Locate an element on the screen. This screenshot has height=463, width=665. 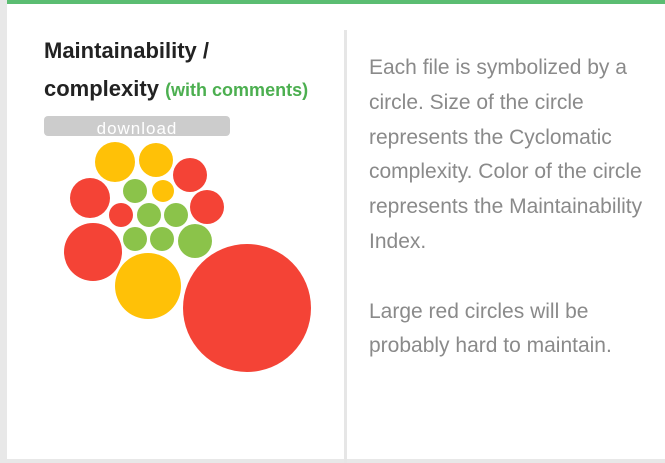
download-button: download is located at coordinates (137, 126).